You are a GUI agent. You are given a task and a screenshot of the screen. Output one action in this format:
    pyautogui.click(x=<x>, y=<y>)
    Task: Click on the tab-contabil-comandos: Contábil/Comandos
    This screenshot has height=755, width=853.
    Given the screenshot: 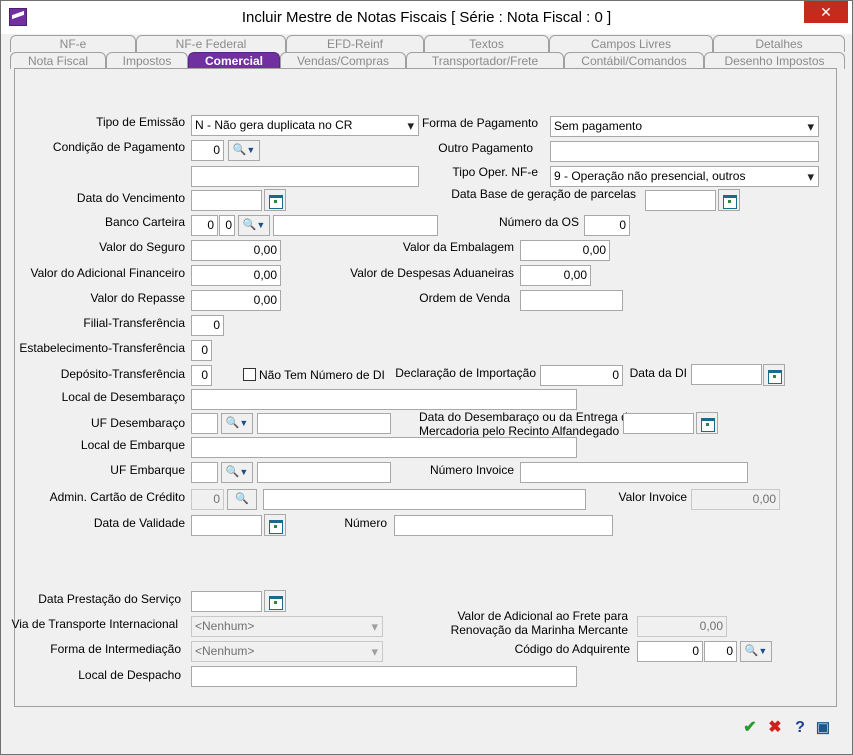 What is the action you would take?
    pyautogui.click(x=634, y=60)
    